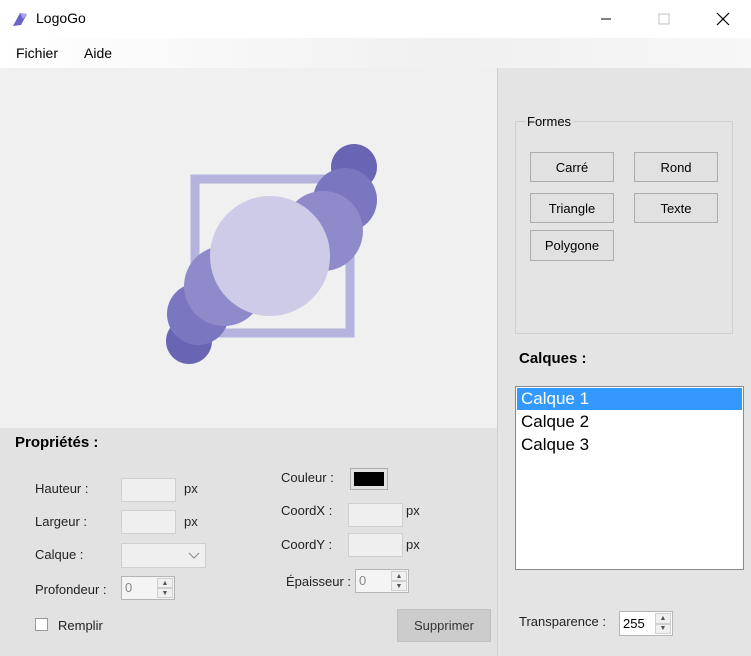  I want to click on largeur-label: Largeur :, so click(61, 521).